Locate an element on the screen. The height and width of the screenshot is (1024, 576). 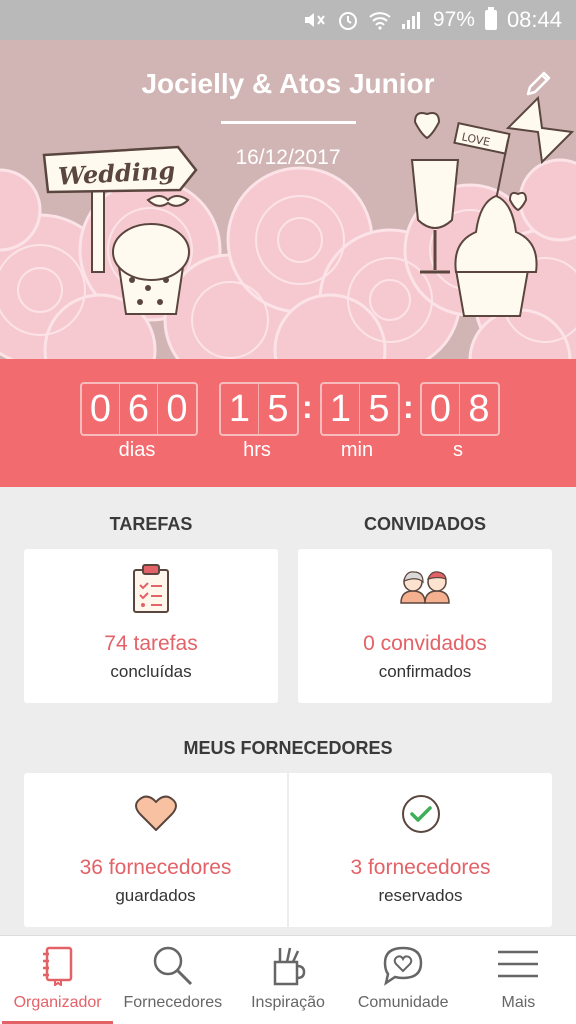
status-bar: 97% 08:44 is located at coordinates (288, 20).